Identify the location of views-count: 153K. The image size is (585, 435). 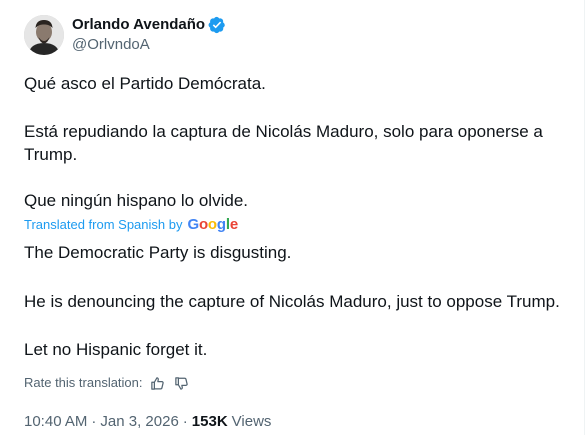
(210, 422).